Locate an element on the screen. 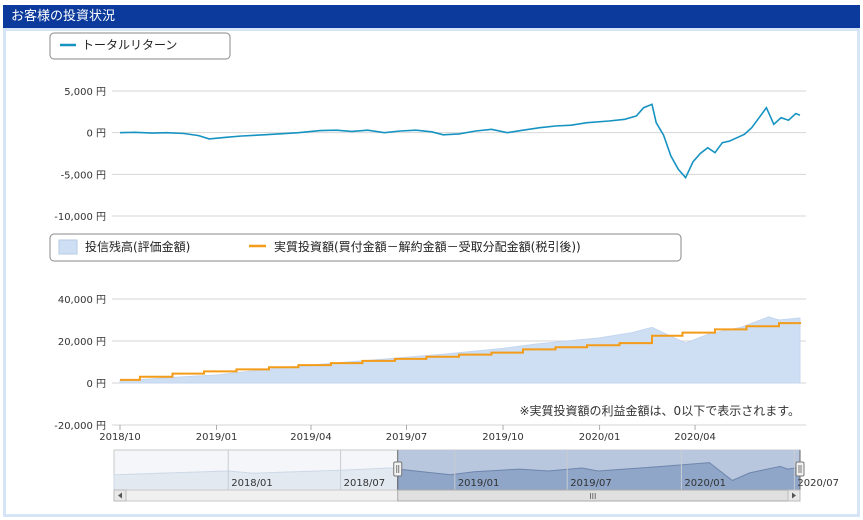  balance-x-tick-label: 2018/10 is located at coordinates (120, 437).